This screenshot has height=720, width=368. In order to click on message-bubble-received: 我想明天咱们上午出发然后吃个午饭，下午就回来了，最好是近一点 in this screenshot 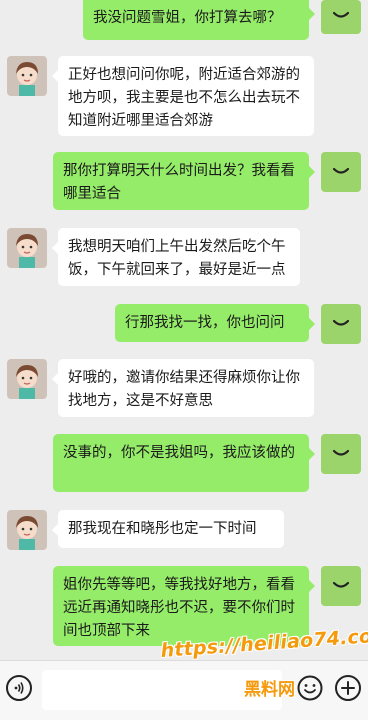, I will do `click(176, 257)`.